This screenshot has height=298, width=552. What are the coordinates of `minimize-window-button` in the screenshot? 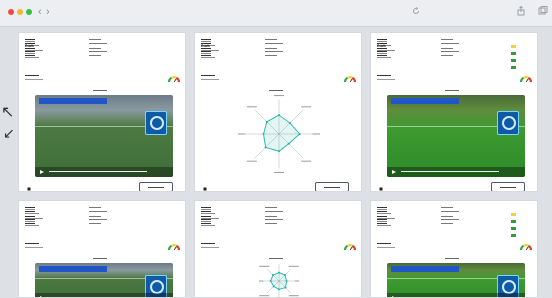 It's located at (20, 12).